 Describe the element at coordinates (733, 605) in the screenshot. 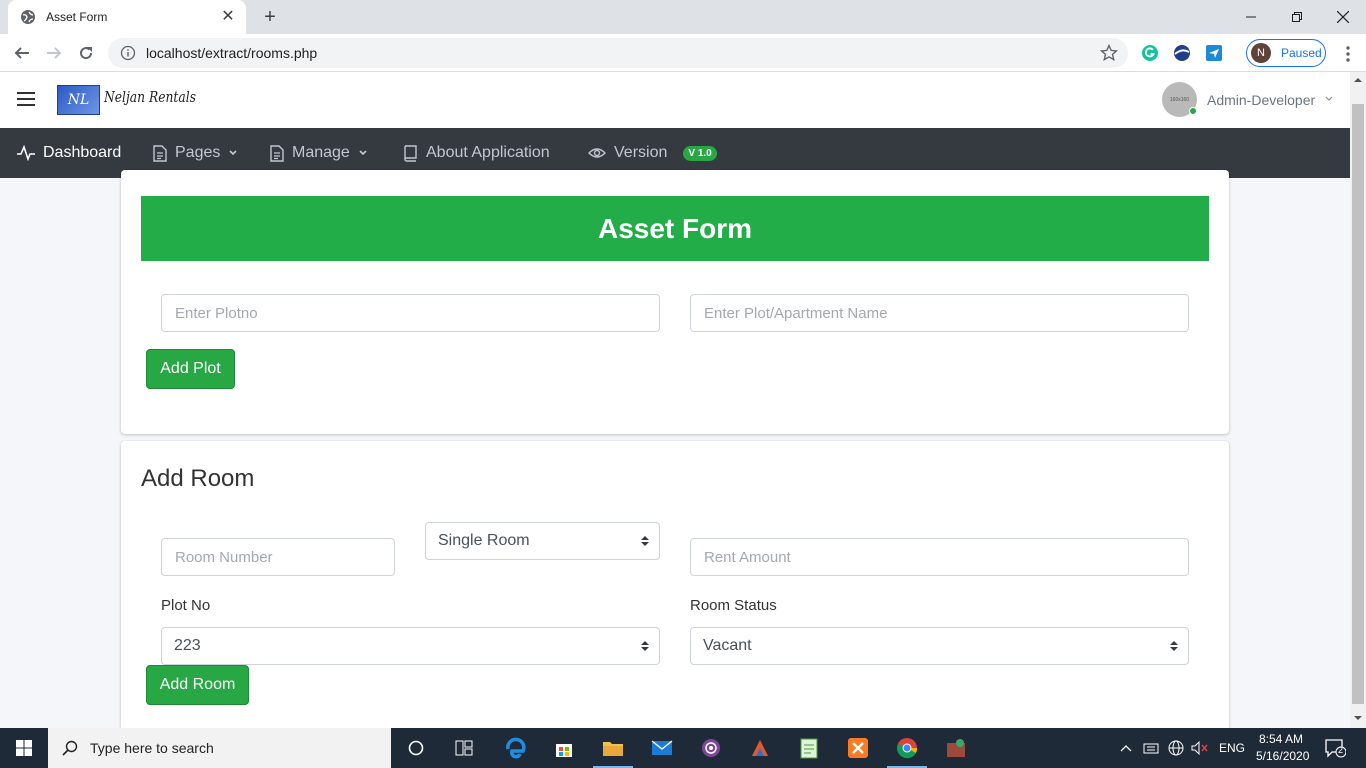

I see `room-status-label: Room Status` at that location.